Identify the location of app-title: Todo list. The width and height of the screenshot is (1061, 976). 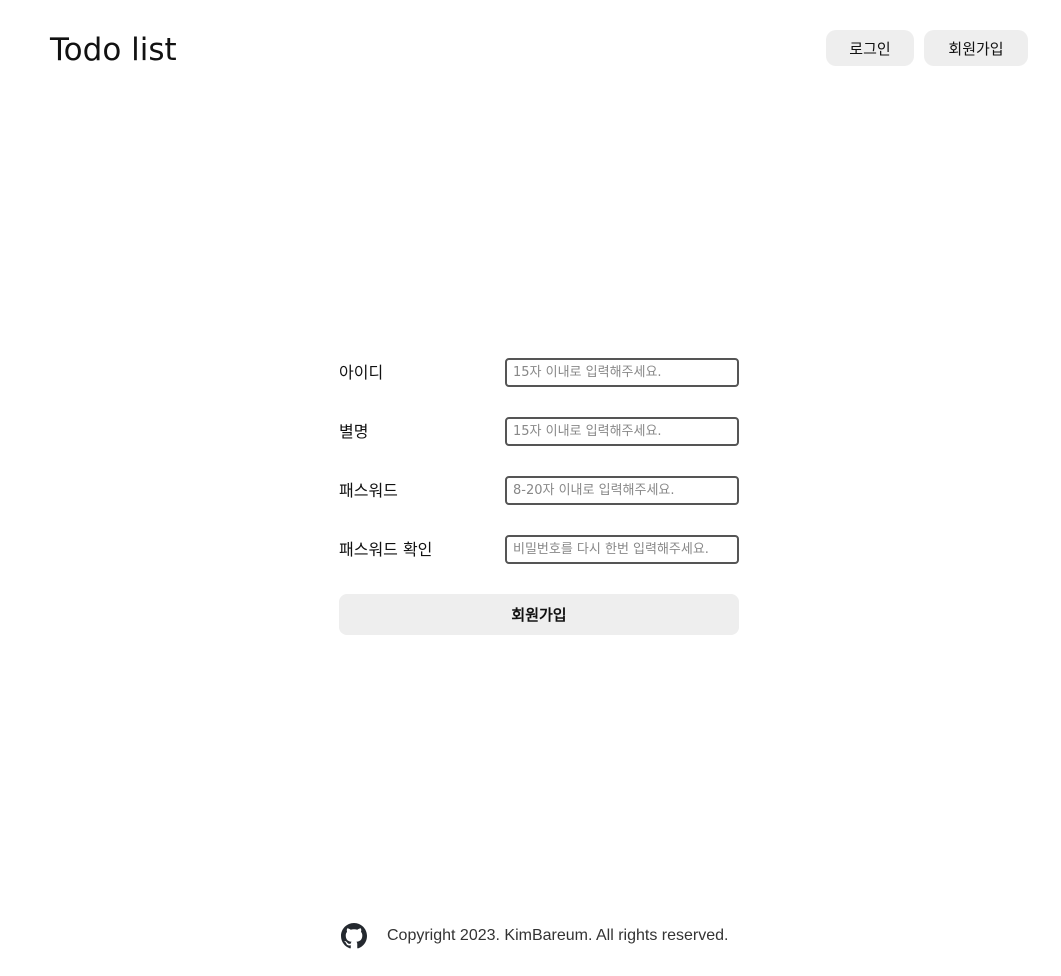
(113, 50).